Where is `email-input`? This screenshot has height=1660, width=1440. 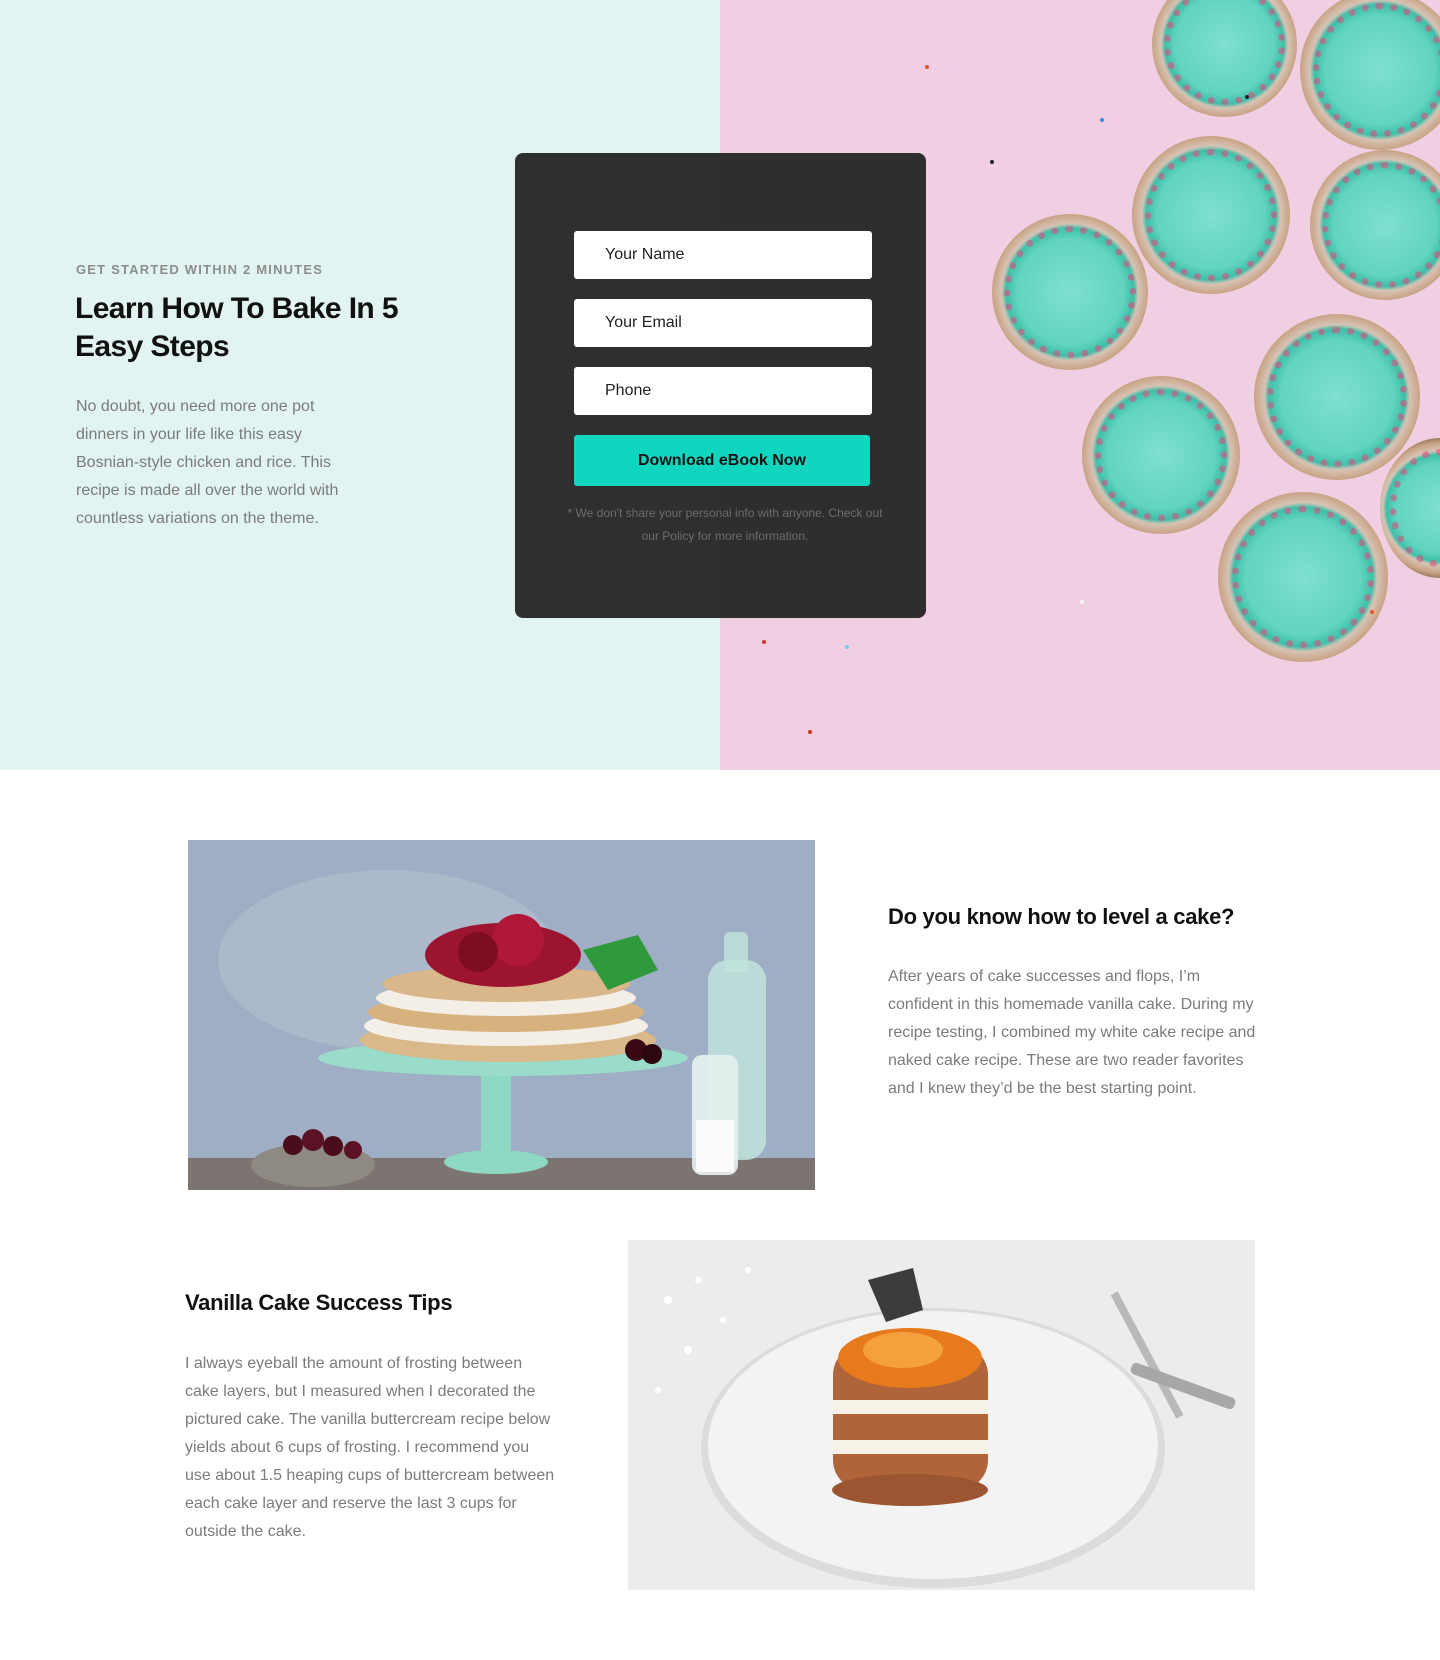
email-input is located at coordinates (723, 323).